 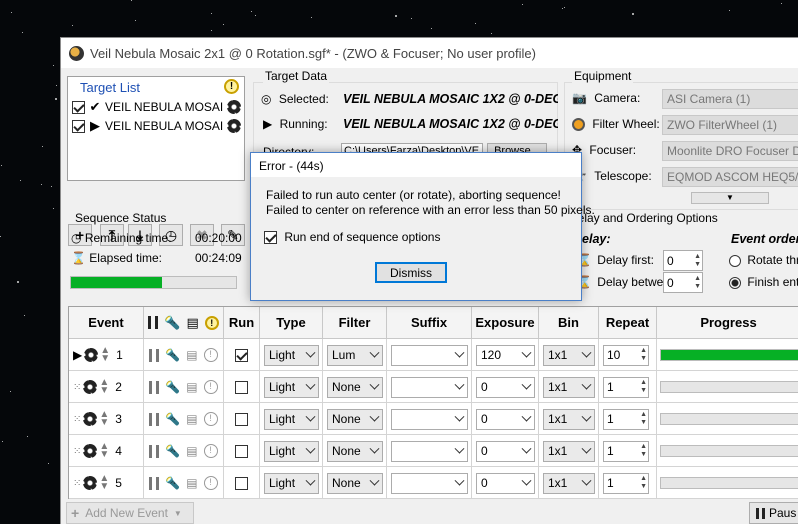 What do you see at coordinates (505, 355) in the screenshot?
I see `exposure-select: 120` at bounding box center [505, 355].